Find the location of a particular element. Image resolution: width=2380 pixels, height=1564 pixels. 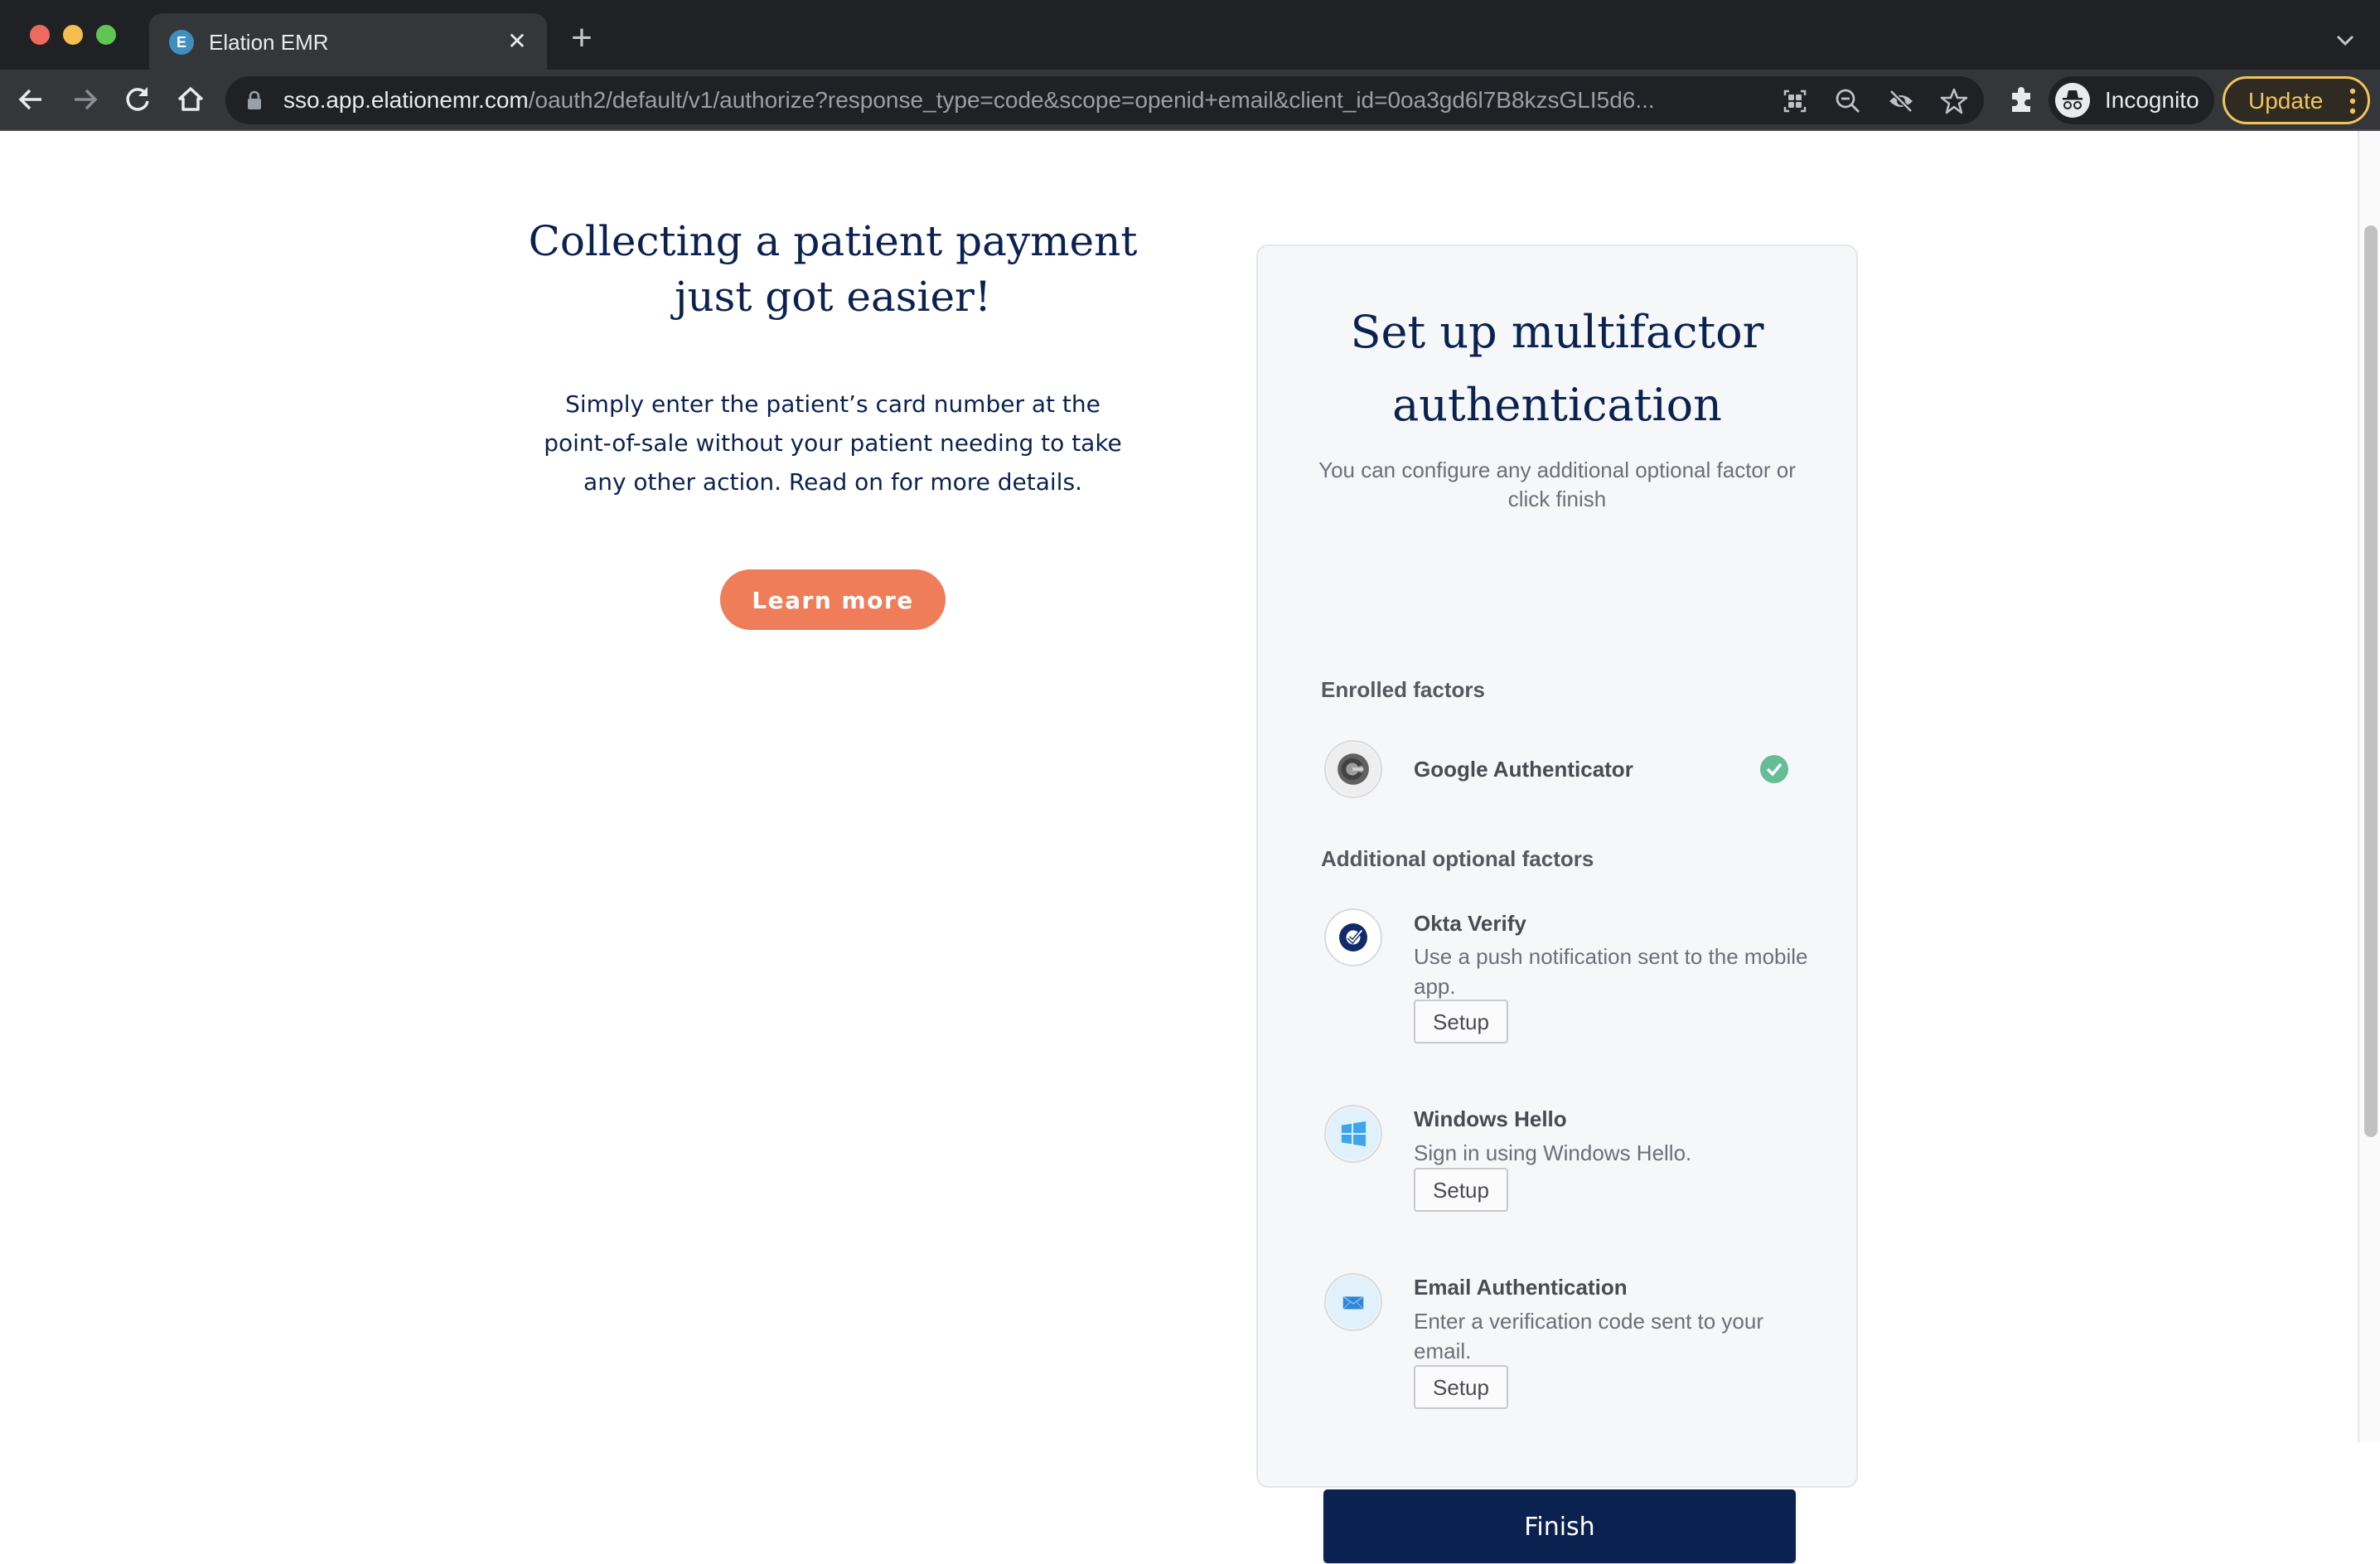

okta-verify-setup-button: Setup is located at coordinates (1461, 1021).